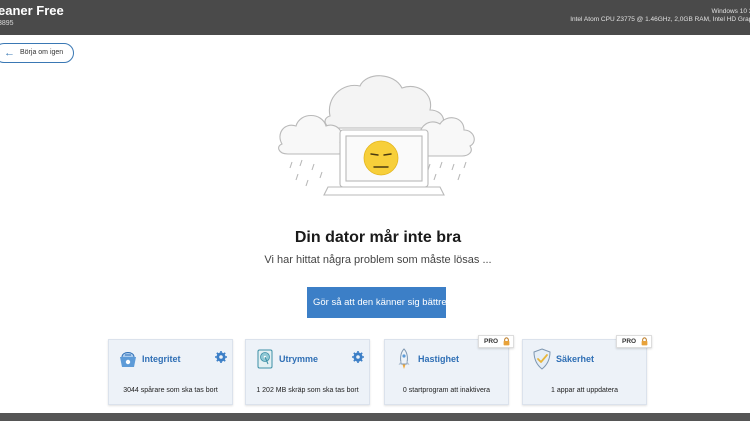  Describe the element at coordinates (7, 23) in the screenshot. I see `app-version: 3895` at that location.